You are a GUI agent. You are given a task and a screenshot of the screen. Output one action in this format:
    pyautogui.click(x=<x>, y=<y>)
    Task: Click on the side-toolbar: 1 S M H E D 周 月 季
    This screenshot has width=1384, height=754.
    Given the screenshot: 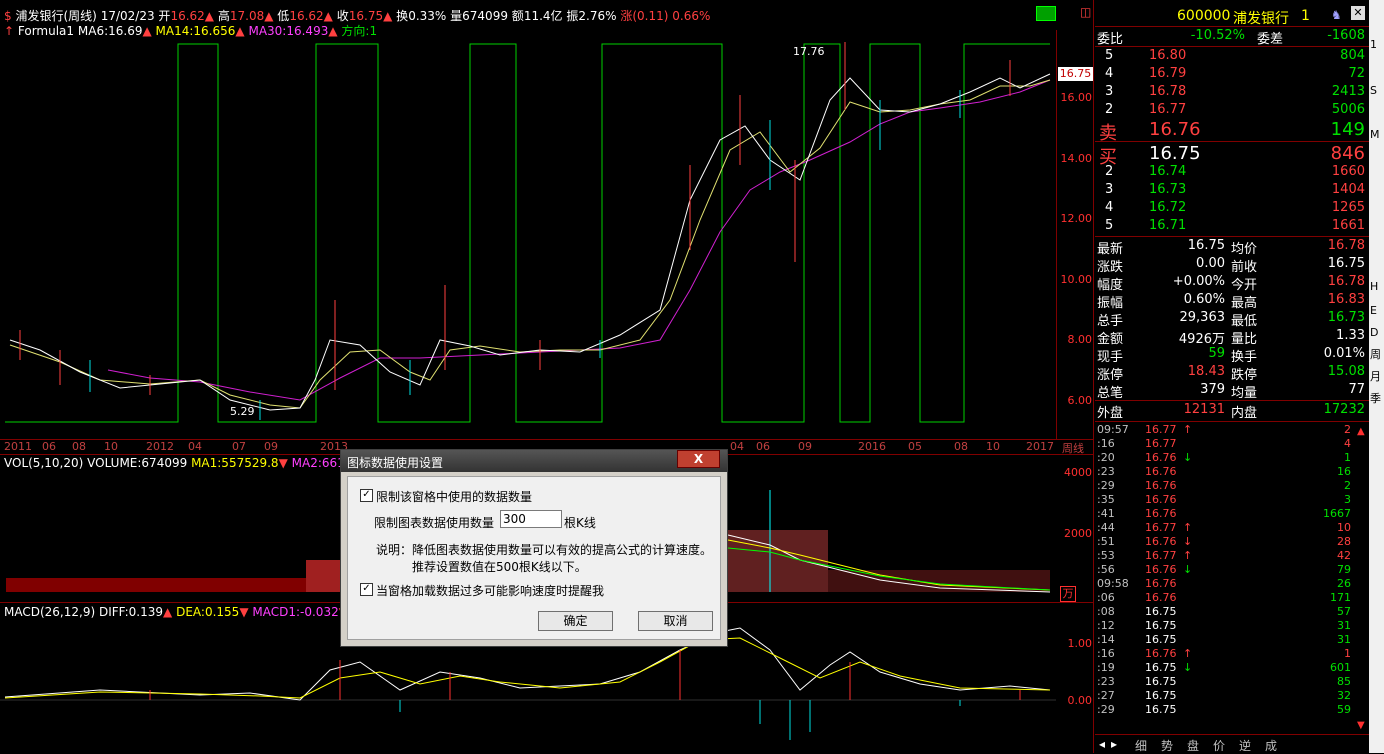 What is the action you would take?
    pyautogui.click(x=1376, y=376)
    